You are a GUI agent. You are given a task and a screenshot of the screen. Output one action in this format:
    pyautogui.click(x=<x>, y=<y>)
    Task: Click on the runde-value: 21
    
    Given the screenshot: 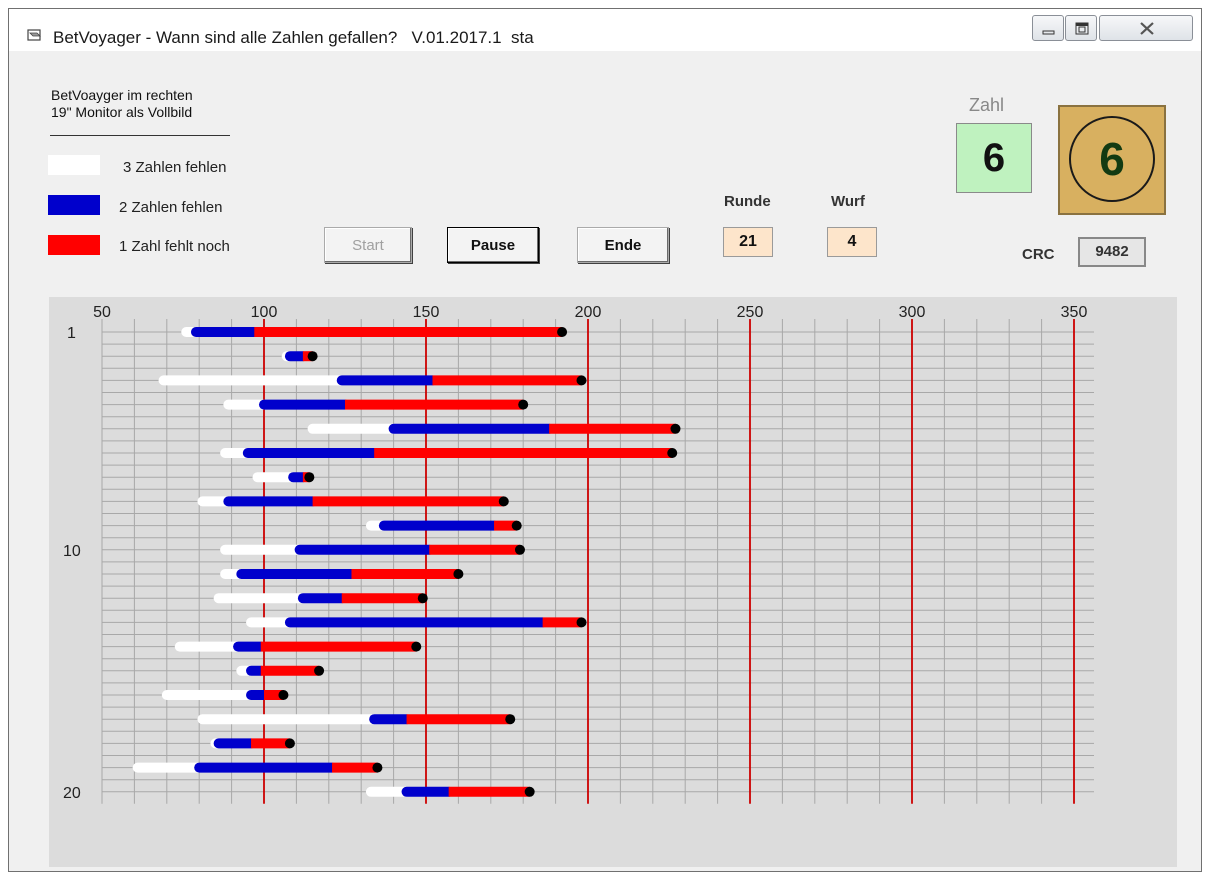 What is the action you would take?
    pyautogui.click(x=748, y=242)
    